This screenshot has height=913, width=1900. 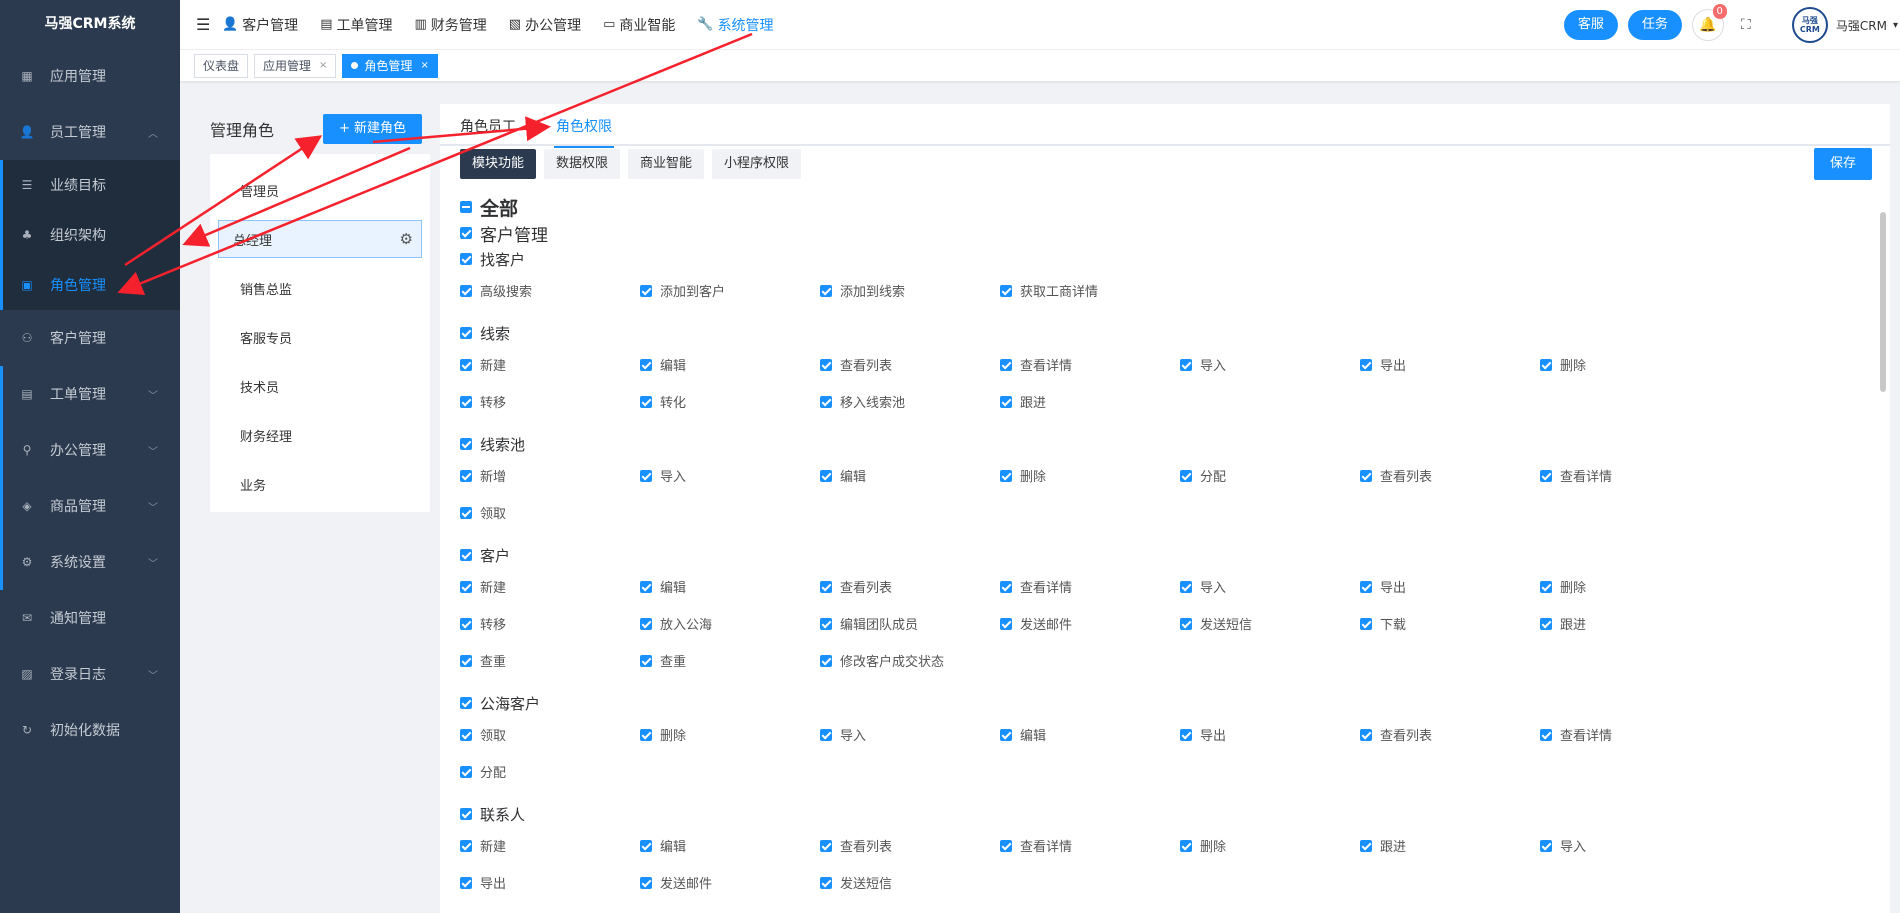 What do you see at coordinates (1090, 290) in the screenshot?
I see `permission-item: 获取工商详情` at bounding box center [1090, 290].